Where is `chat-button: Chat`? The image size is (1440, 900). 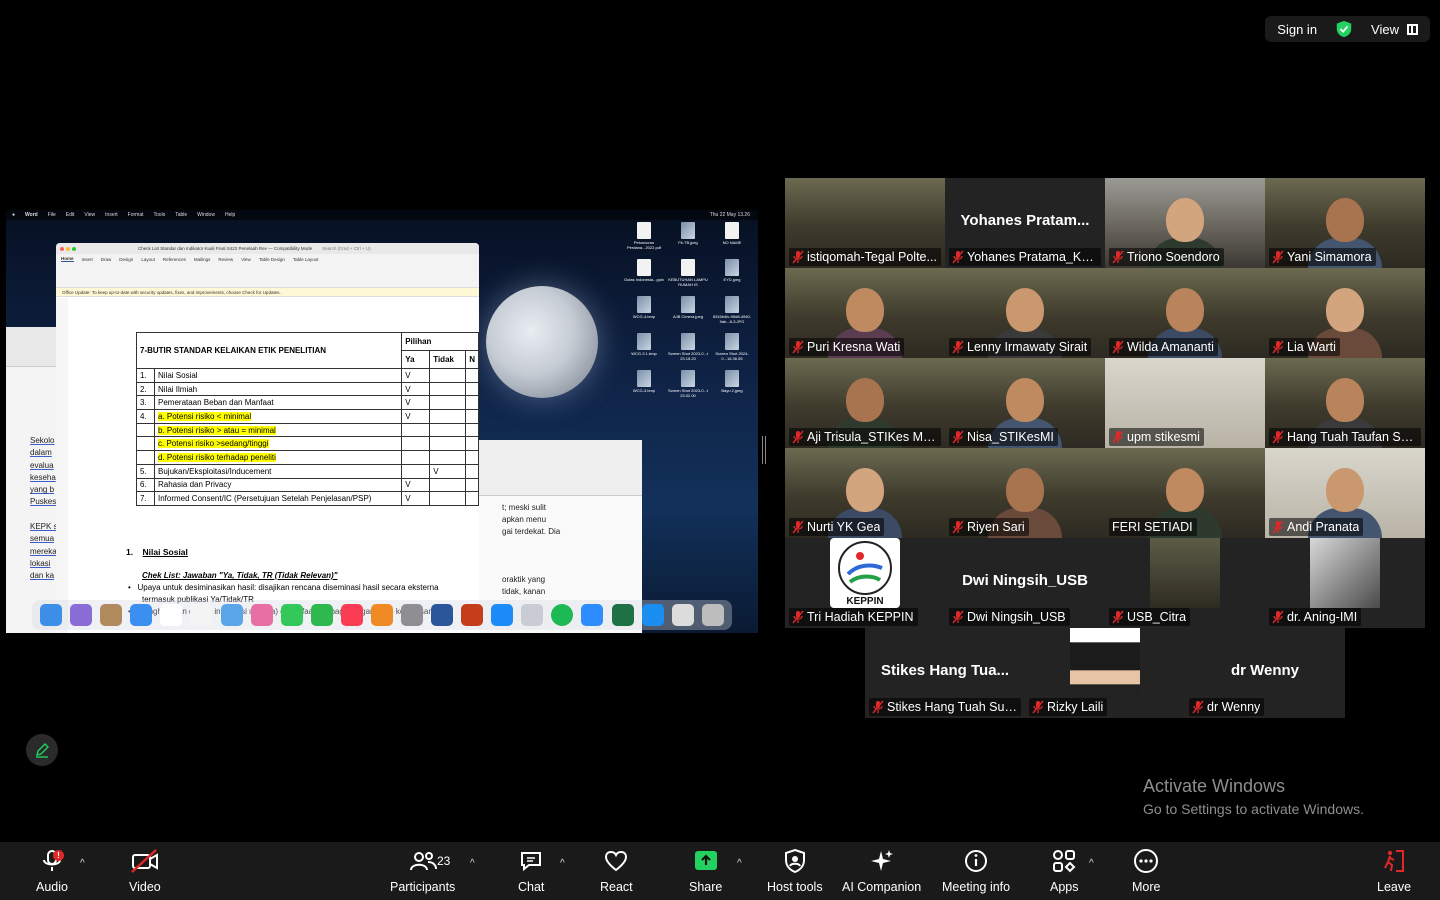 chat-button: Chat is located at coordinates (531, 871).